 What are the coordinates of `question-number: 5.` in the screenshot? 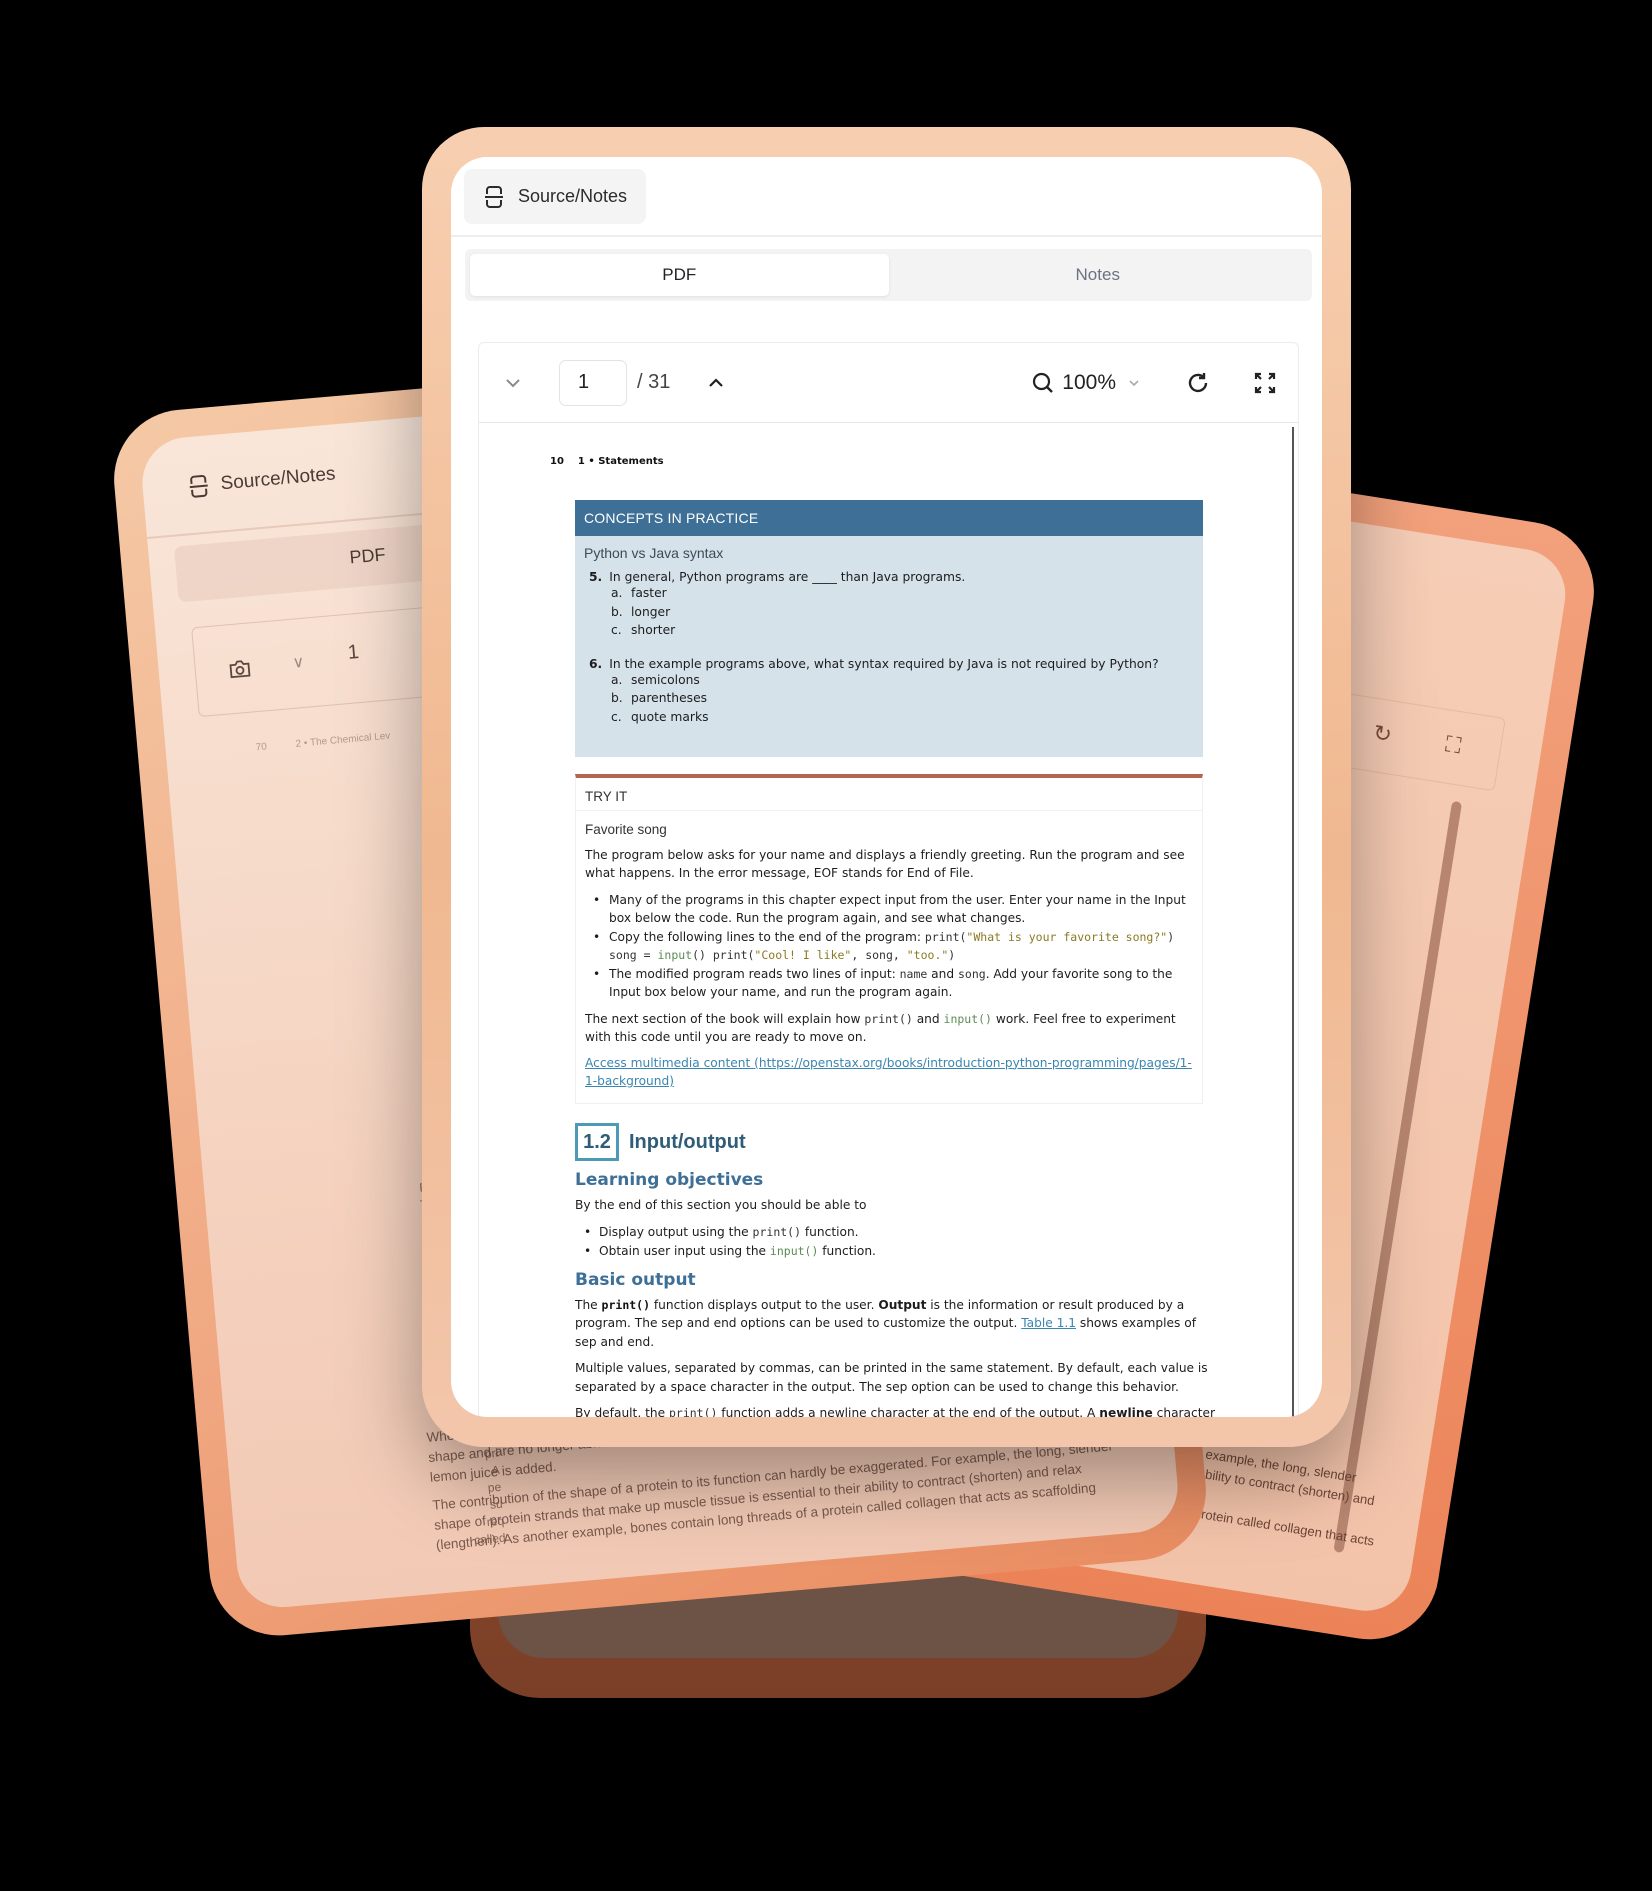 It's located at (596, 577).